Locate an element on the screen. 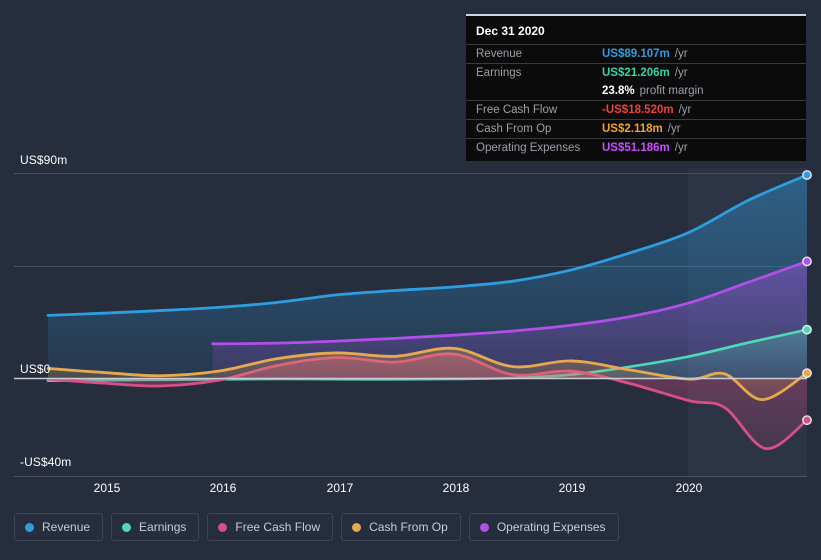 The height and width of the screenshot is (560, 821). tooltip-row: Earnings US$21.206m/yr is located at coordinates (636, 72).